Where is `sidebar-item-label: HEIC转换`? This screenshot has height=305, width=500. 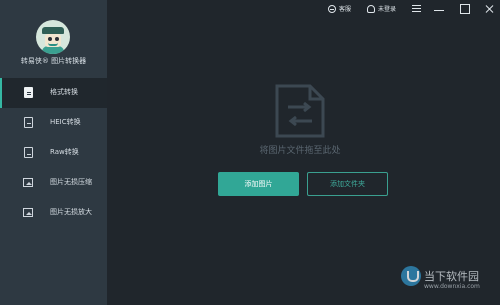
sidebar-item-label: HEIC转换 is located at coordinates (65, 122).